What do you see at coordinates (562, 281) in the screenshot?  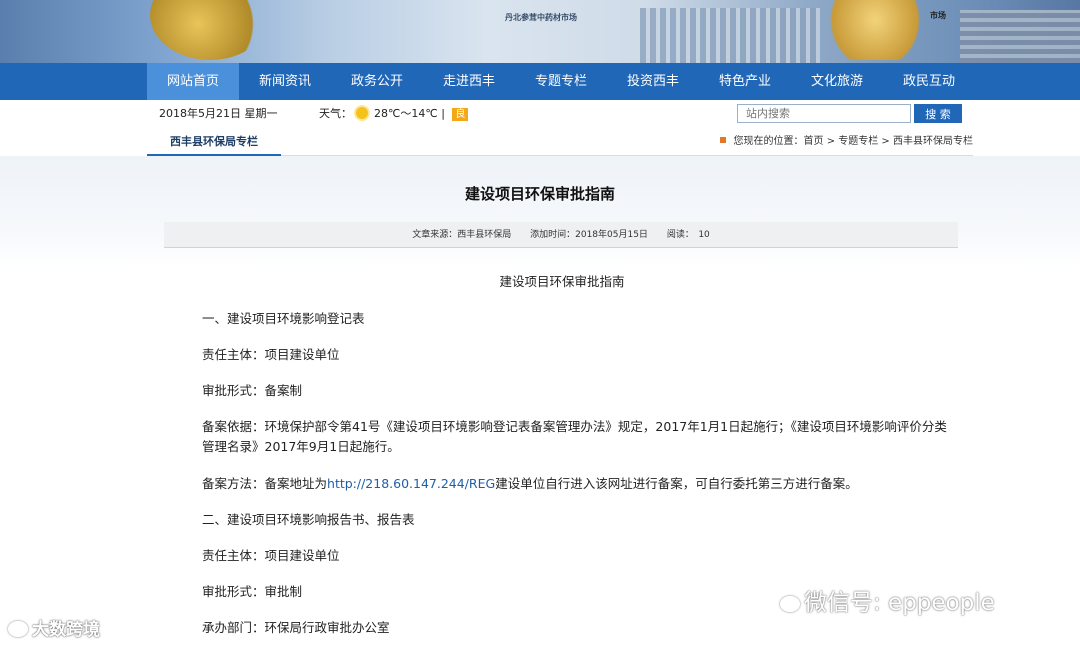 I see `article-heading: 建设项目环保审批指南` at bounding box center [562, 281].